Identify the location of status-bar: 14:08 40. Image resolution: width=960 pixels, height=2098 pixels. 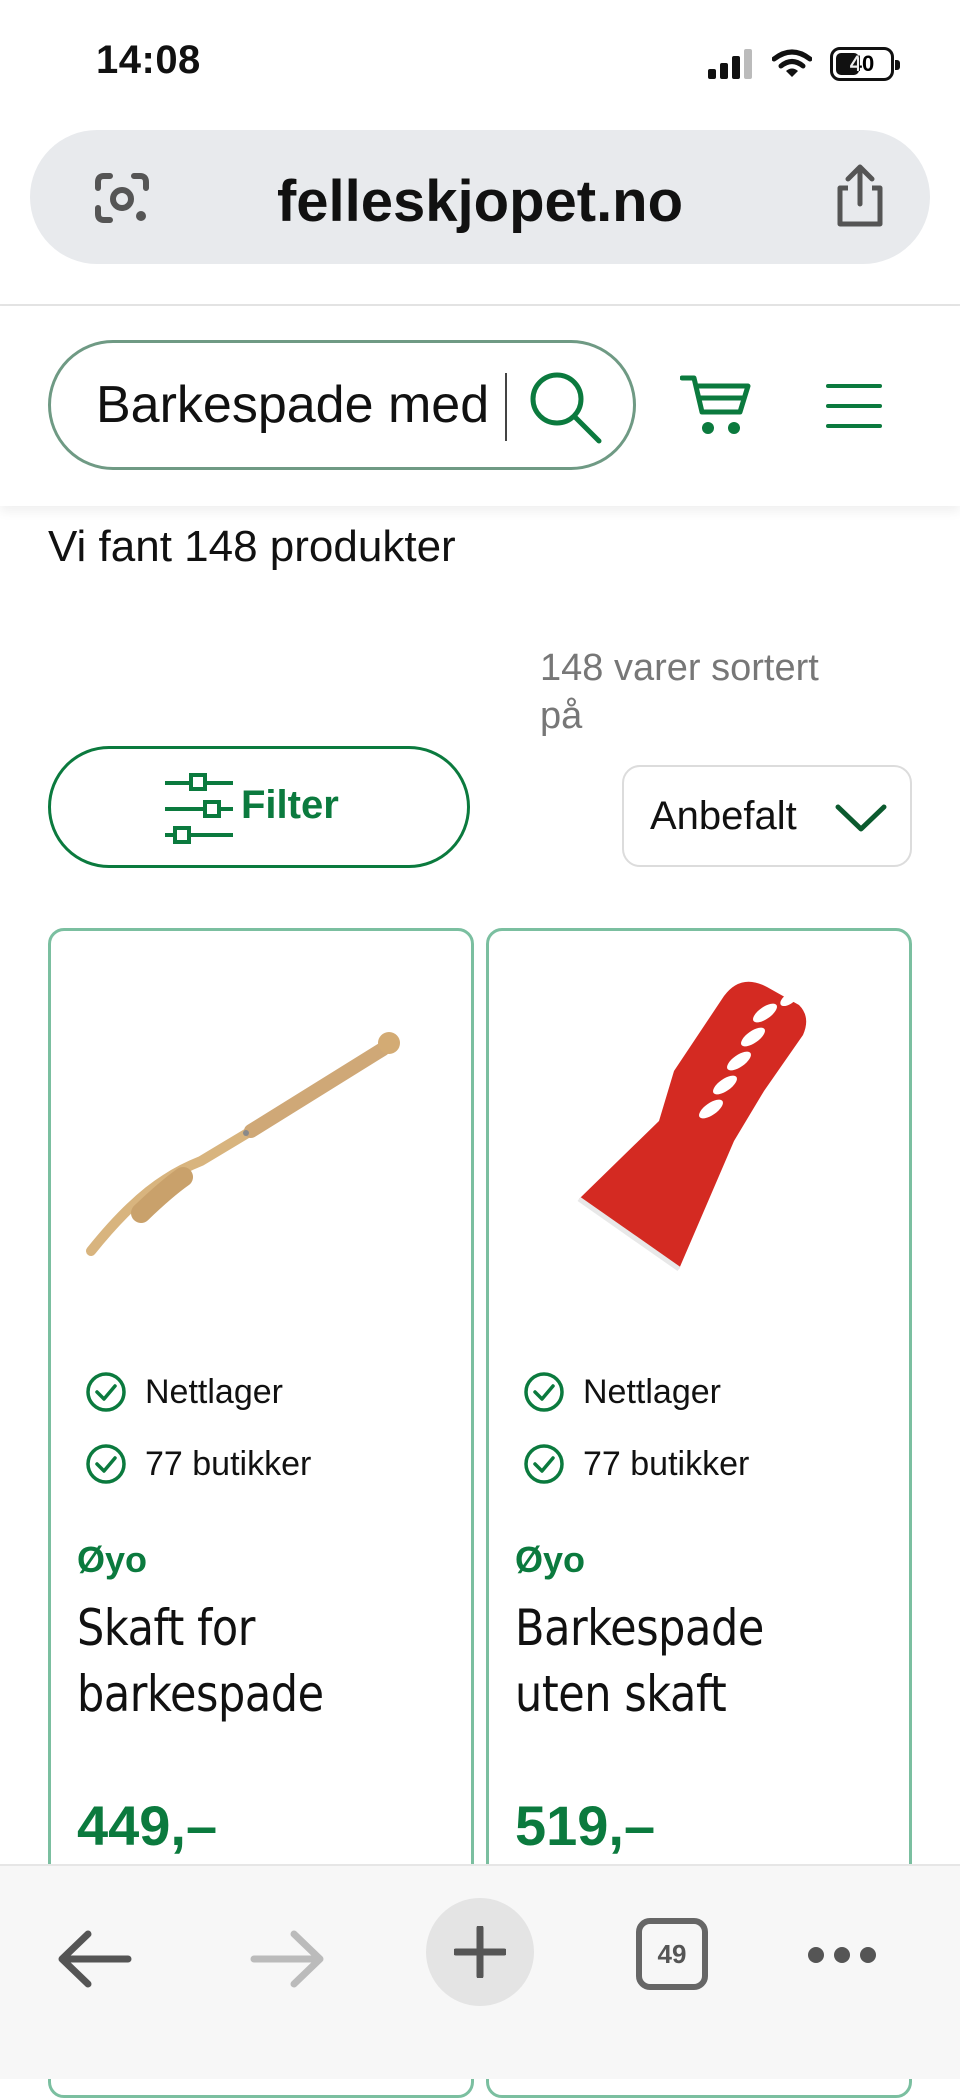
(480, 60).